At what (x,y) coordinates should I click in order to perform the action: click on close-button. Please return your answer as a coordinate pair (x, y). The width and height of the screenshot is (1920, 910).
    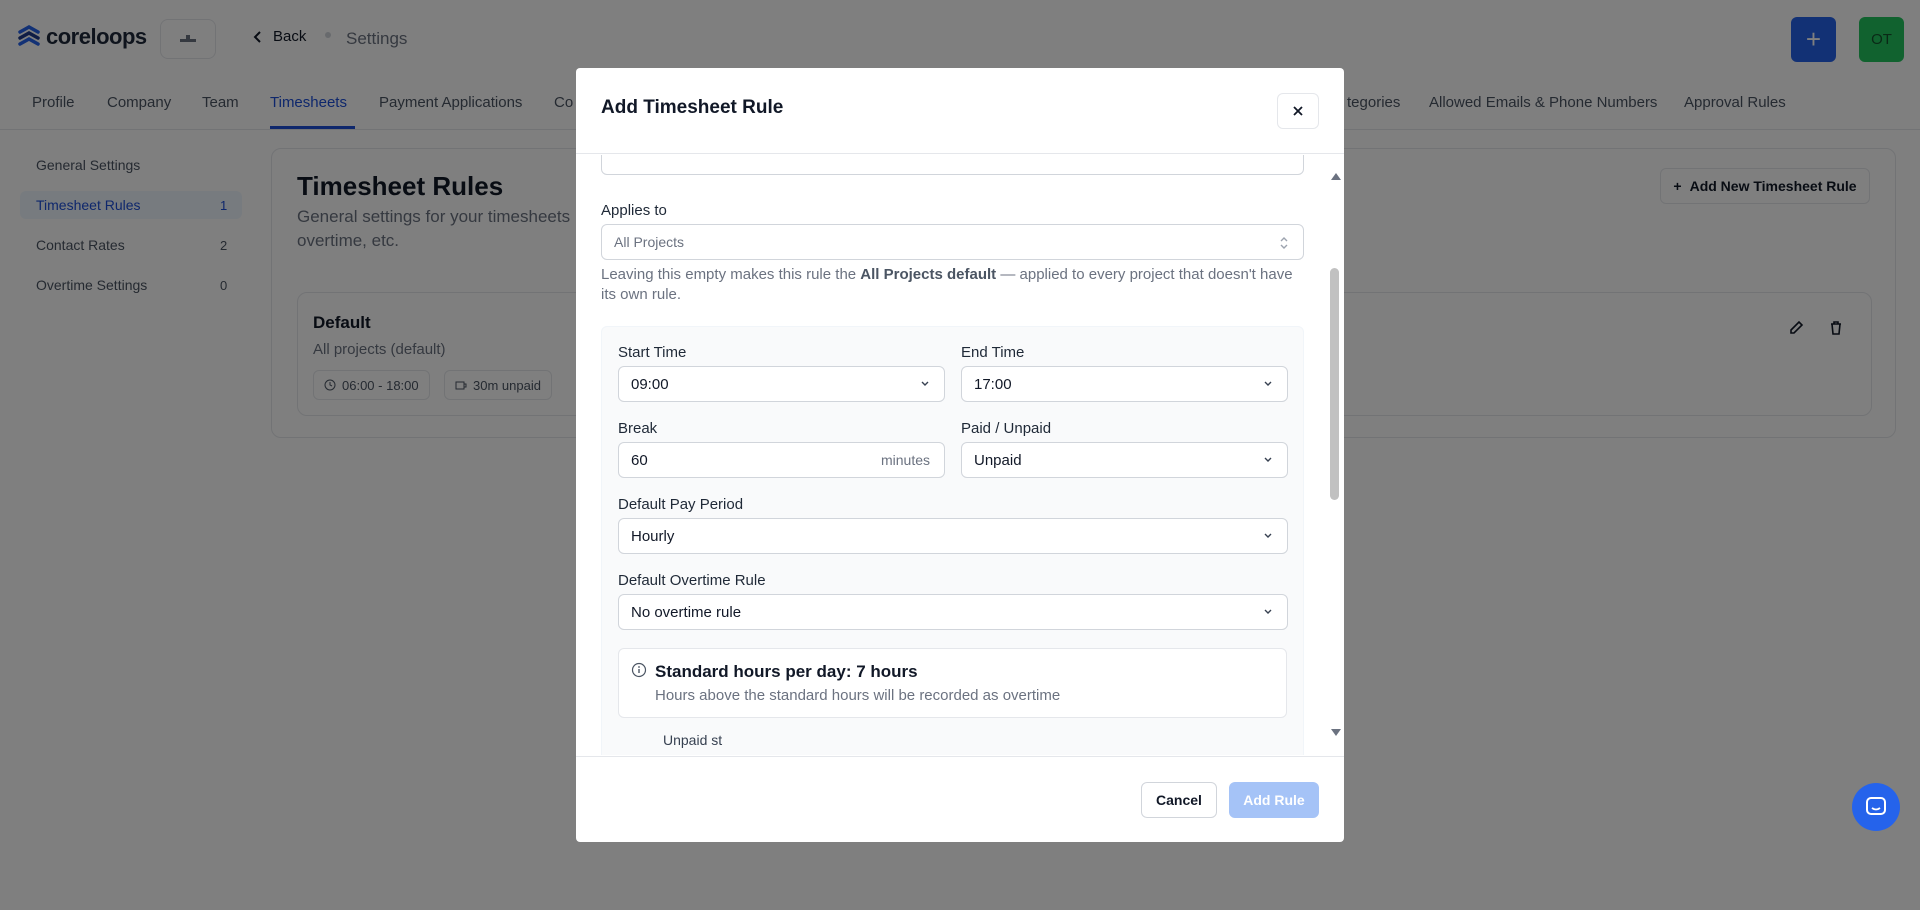
    Looking at the image, I should click on (1298, 111).